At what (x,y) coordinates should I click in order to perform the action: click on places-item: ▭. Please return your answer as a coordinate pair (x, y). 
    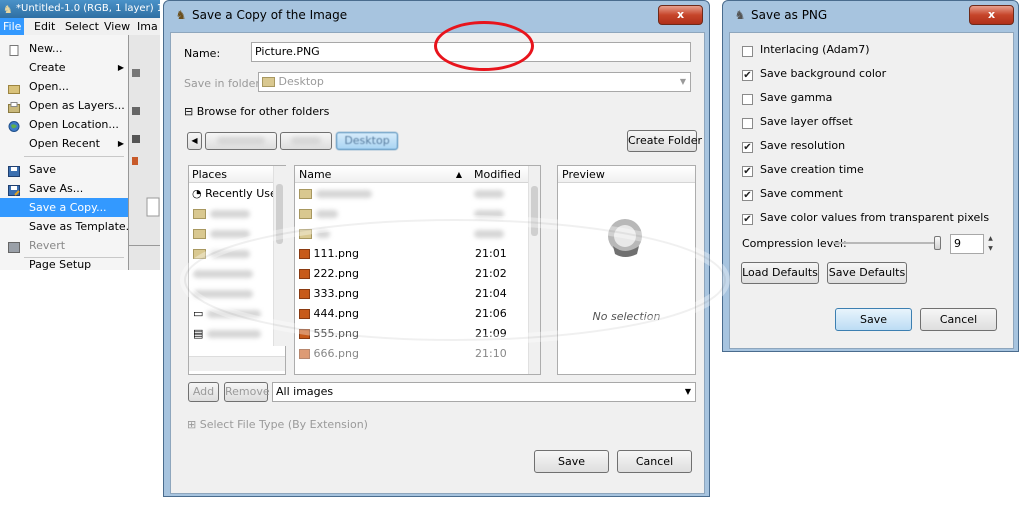
    Looking at the image, I should click on (225, 314).